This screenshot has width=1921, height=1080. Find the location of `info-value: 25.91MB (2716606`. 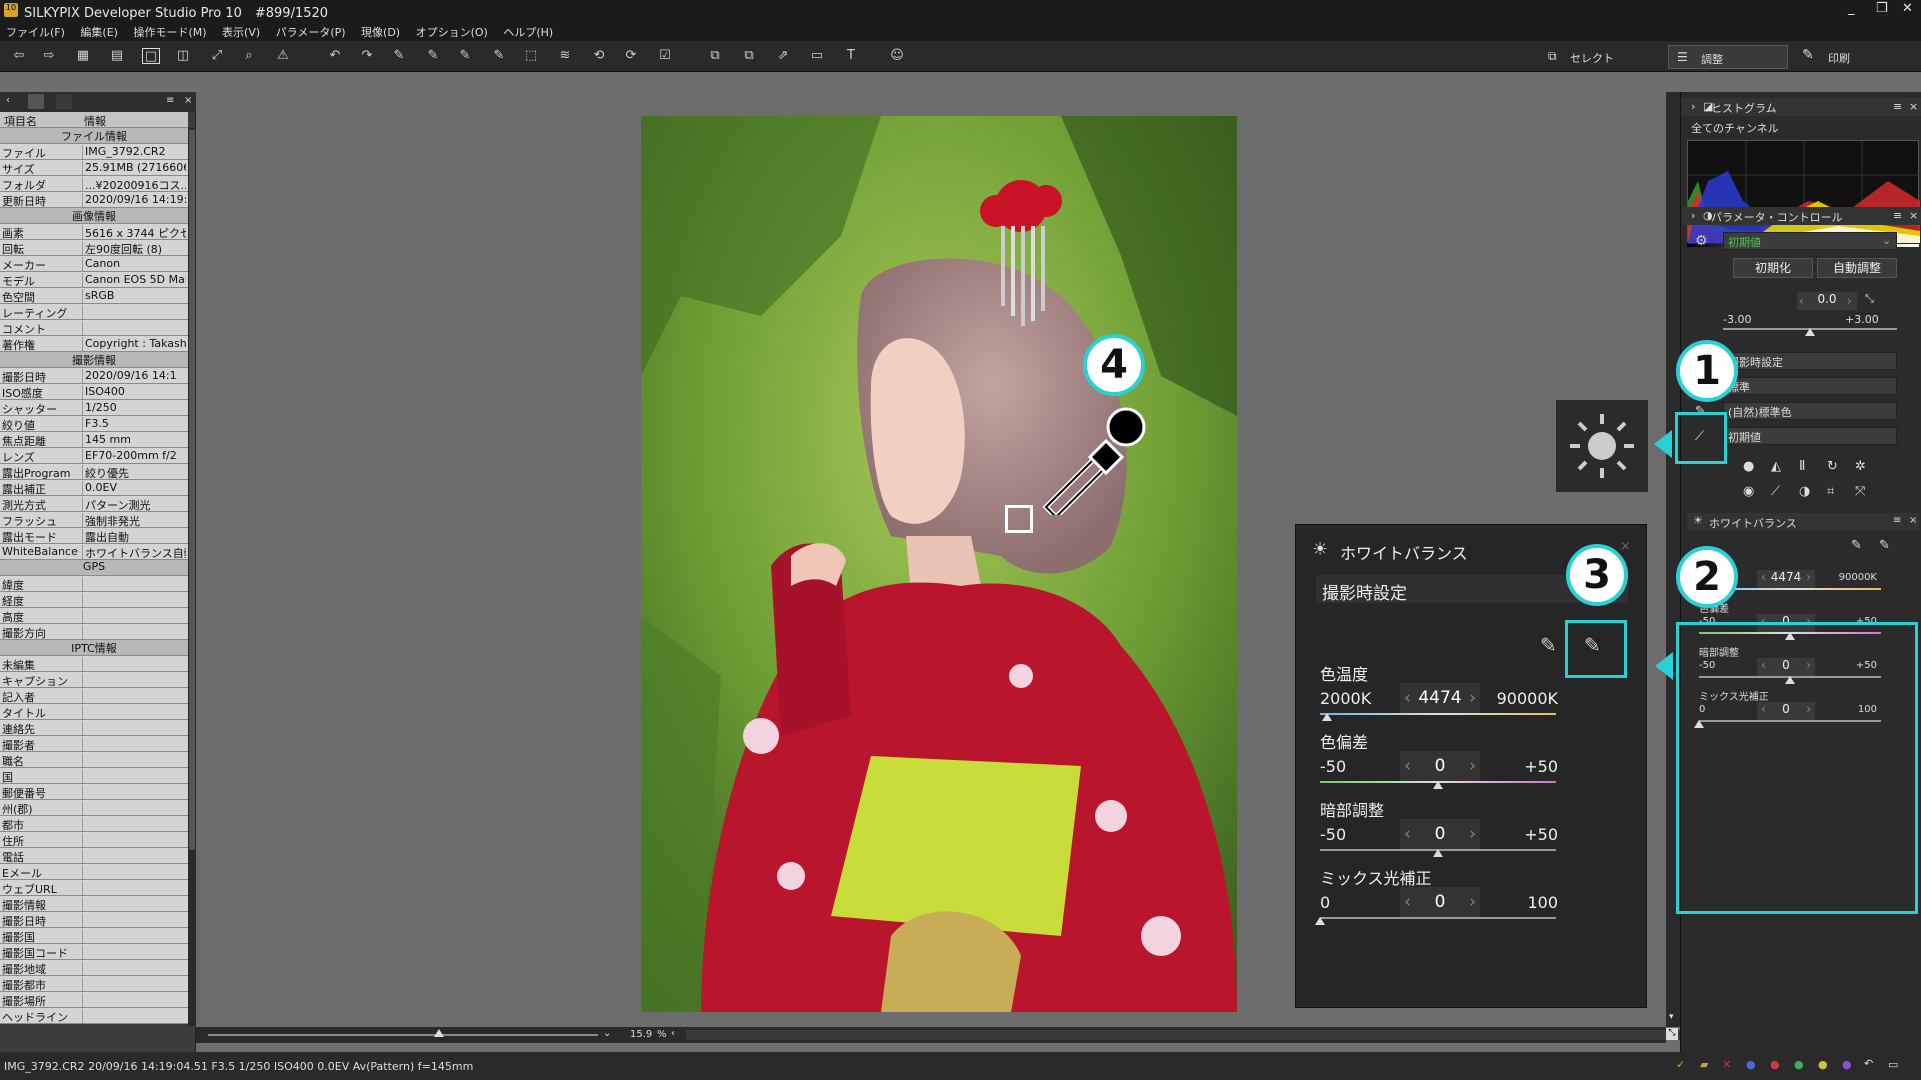

info-value: 25.91MB (2716606 is located at coordinates (134, 168).